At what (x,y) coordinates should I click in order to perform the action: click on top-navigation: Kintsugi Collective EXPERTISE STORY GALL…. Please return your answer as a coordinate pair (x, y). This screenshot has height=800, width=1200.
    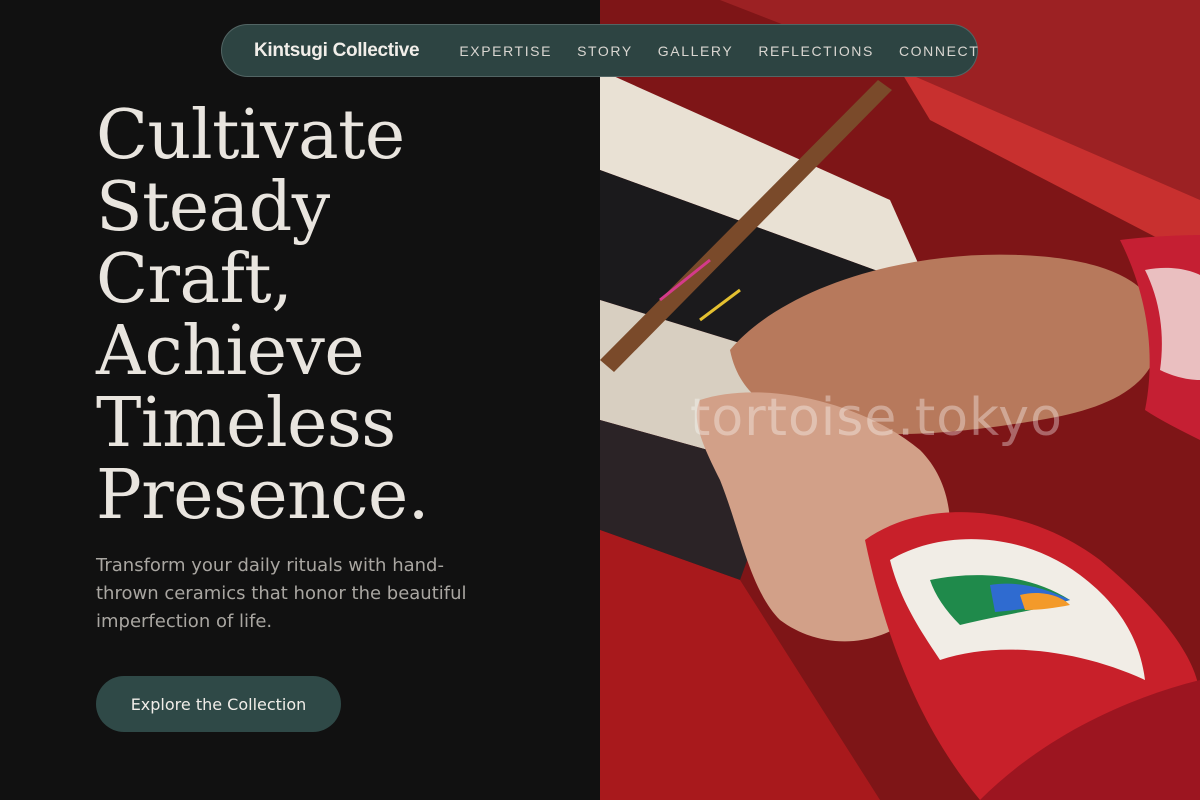
    Looking at the image, I should click on (599, 50).